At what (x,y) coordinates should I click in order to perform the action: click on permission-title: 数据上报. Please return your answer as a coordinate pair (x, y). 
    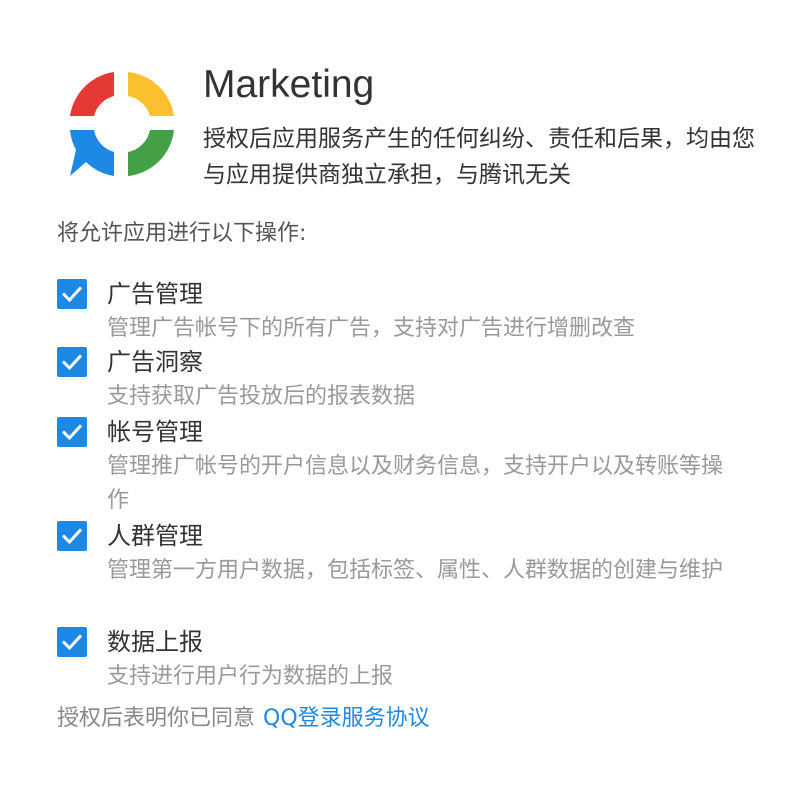
    Looking at the image, I should click on (155, 642).